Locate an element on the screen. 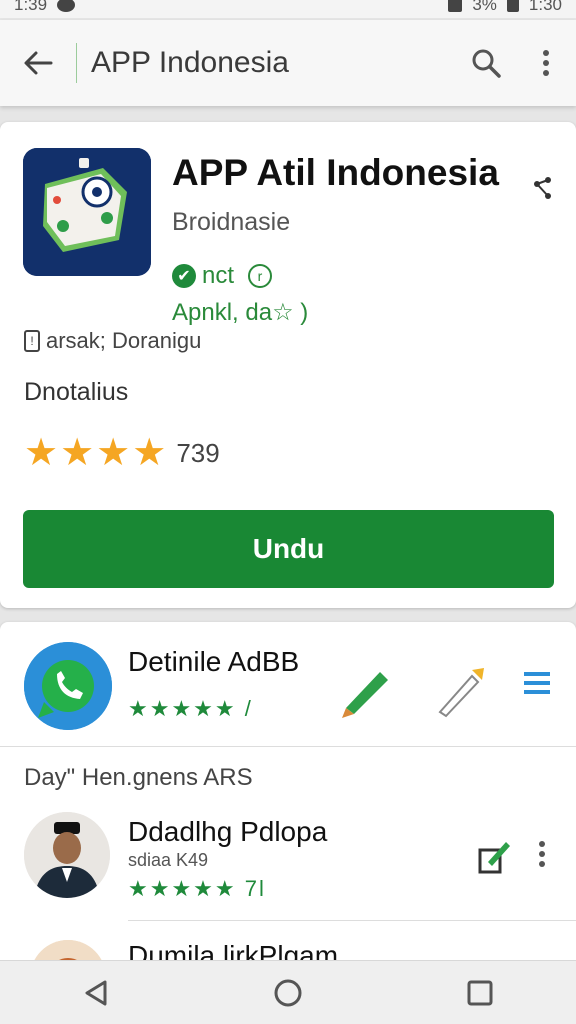  edit-icon is located at coordinates (494, 858).